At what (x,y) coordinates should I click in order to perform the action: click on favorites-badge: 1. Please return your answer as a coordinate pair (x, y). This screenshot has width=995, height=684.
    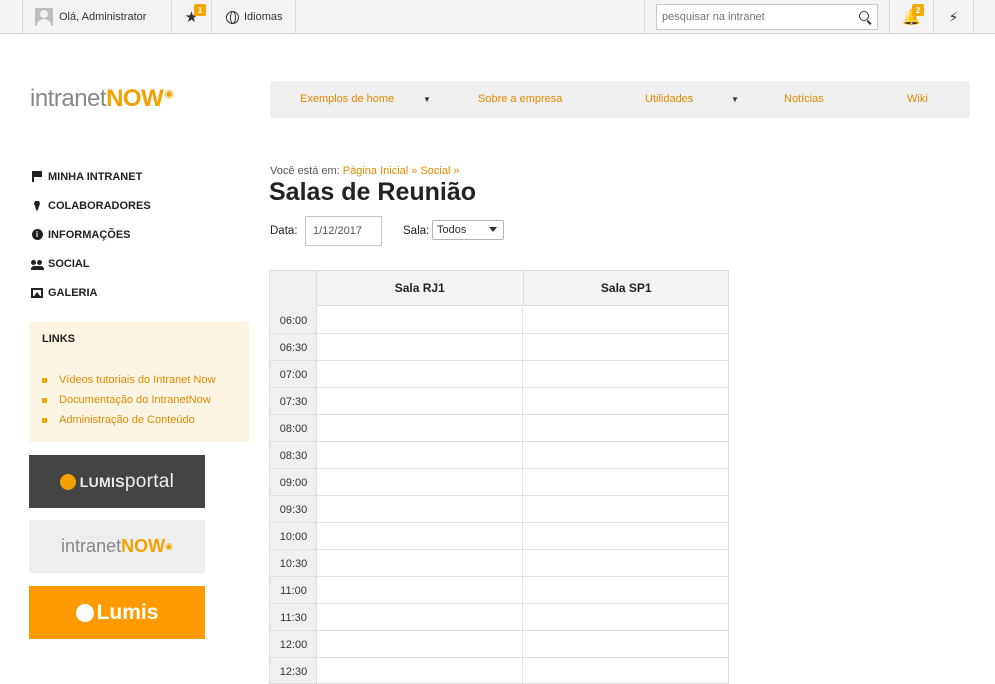
    Looking at the image, I should click on (200, 10).